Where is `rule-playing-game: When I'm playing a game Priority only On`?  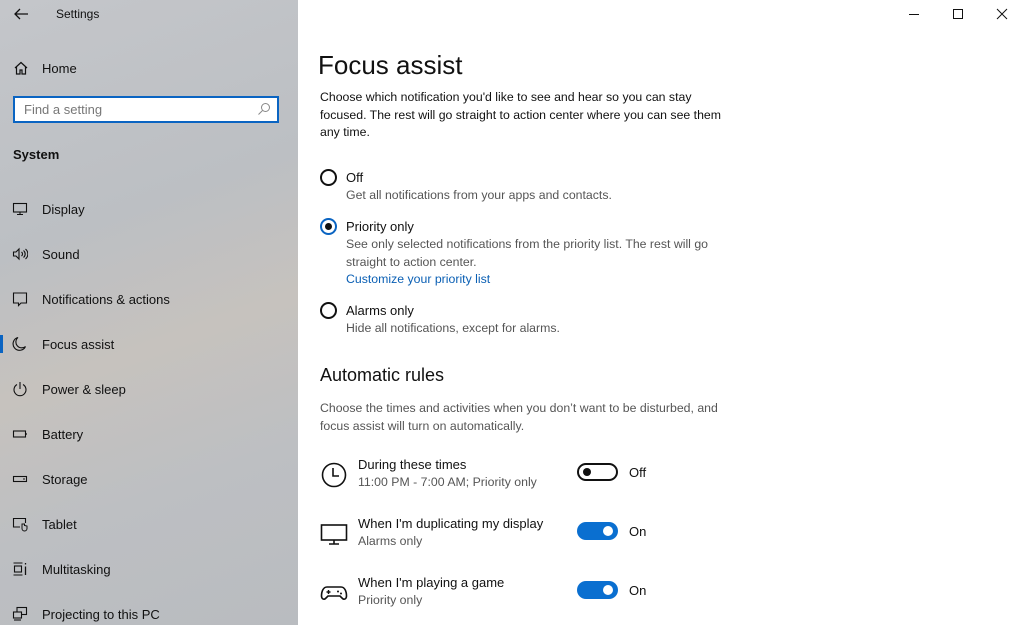
rule-playing-game: When I'm playing a game Priority only On is located at coordinates (660, 593).